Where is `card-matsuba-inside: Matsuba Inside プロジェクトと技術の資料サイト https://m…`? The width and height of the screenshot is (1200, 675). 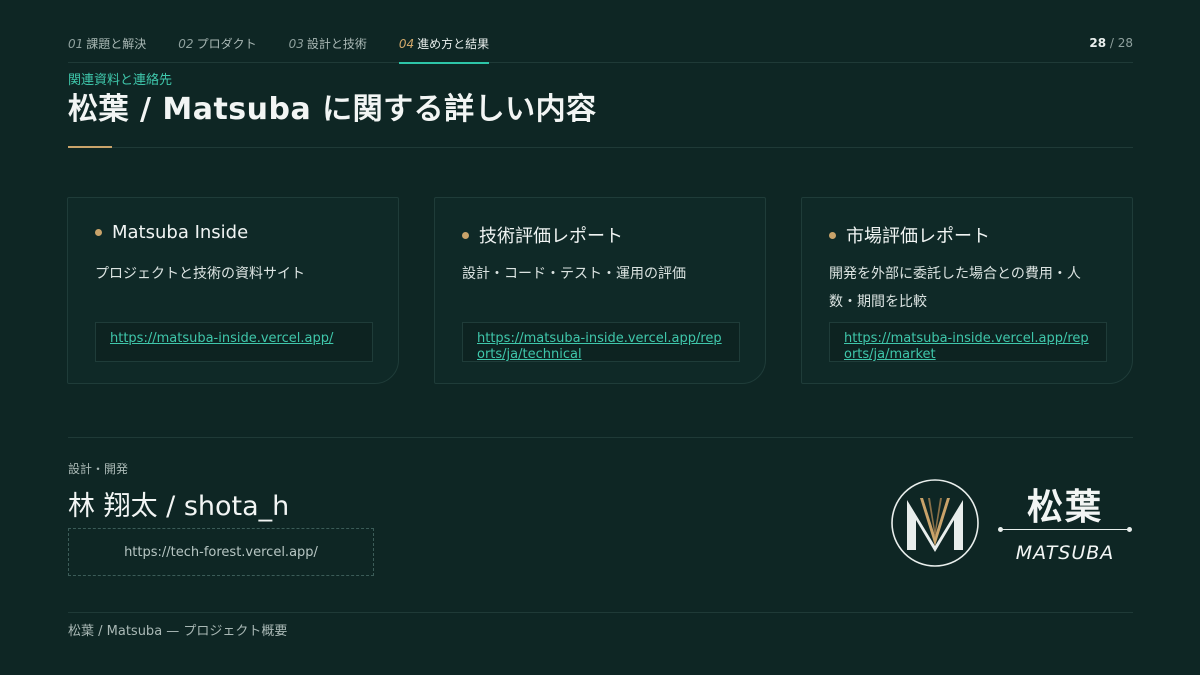 card-matsuba-inside: Matsuba Inside プロジェクトと技術の資料サイト https://m… is located at coordinates (233, 290).